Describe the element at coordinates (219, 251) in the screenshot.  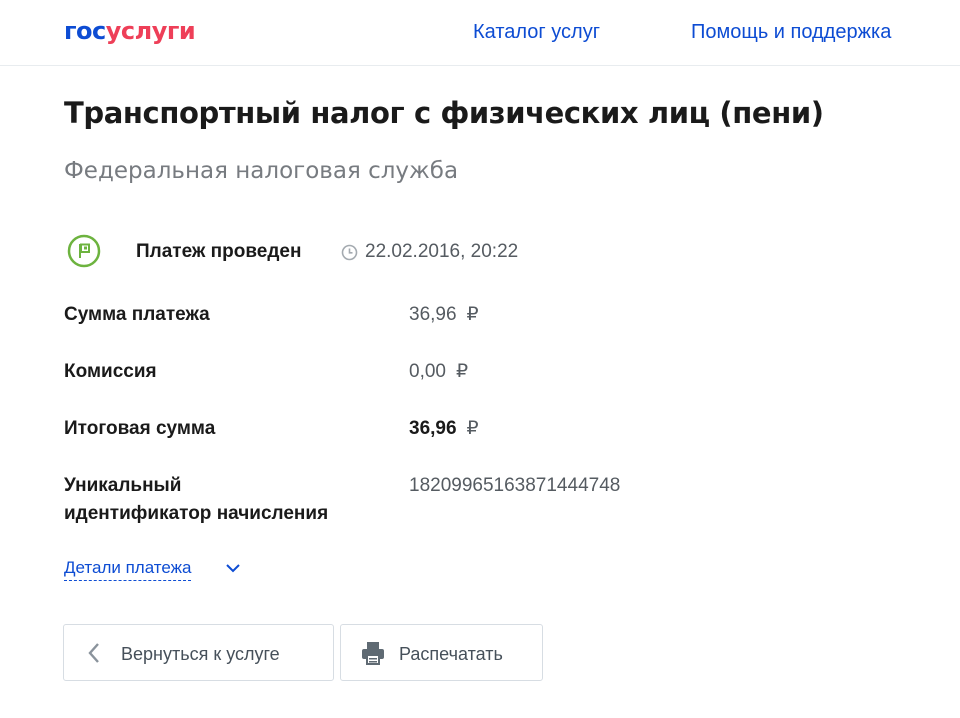
I see `payment-status: Платеж проведен` at that location.